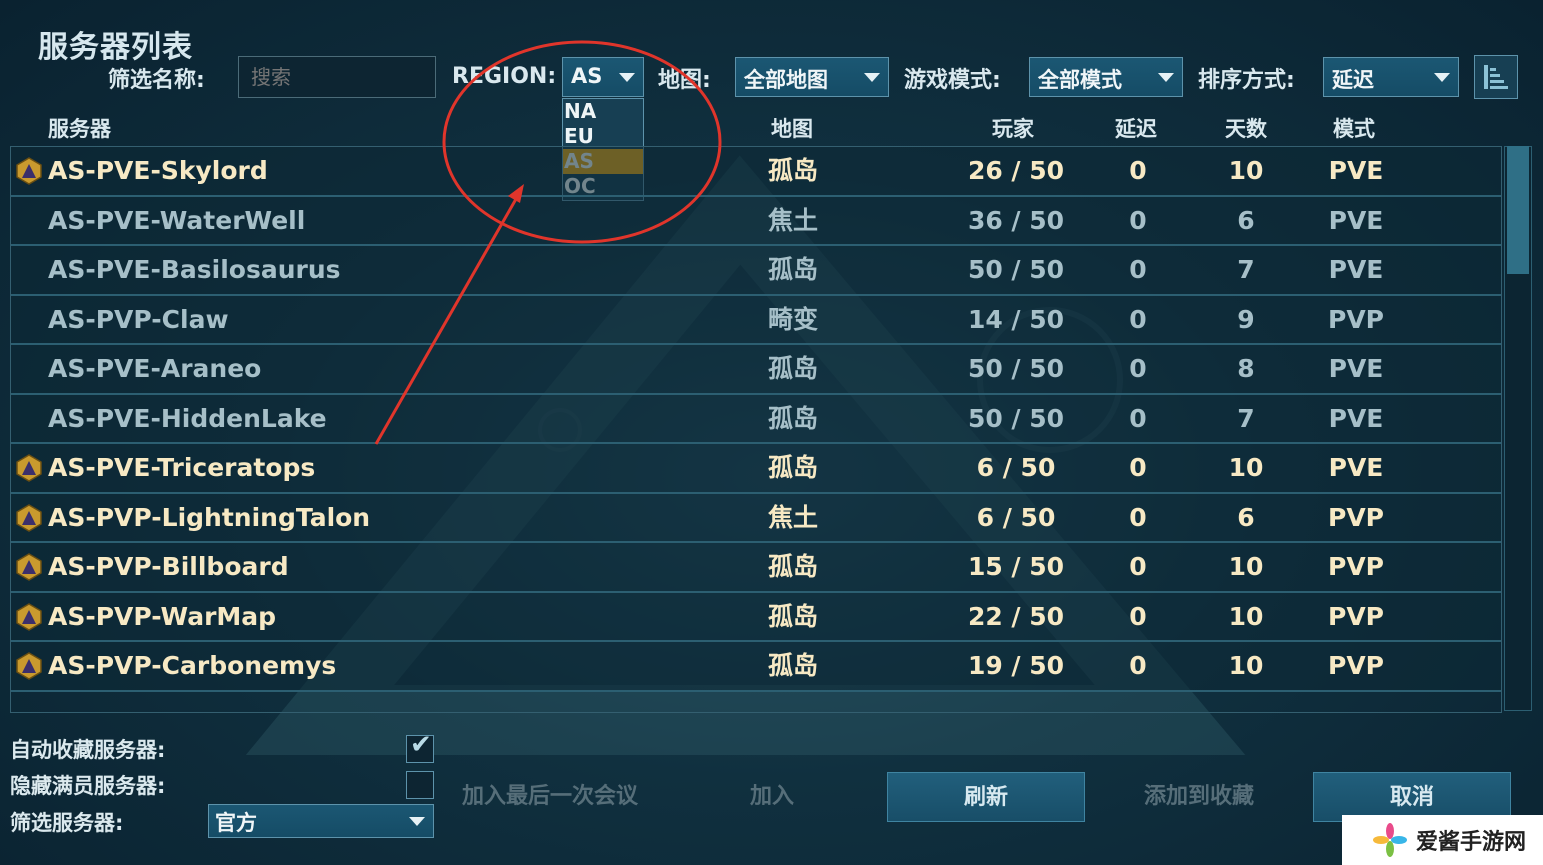 This screenshot has width=1543, height=865. Describe the element at coordinates (952, 80) in the screenshot. I see `game-mode-label: 游戏模式:` at that location.